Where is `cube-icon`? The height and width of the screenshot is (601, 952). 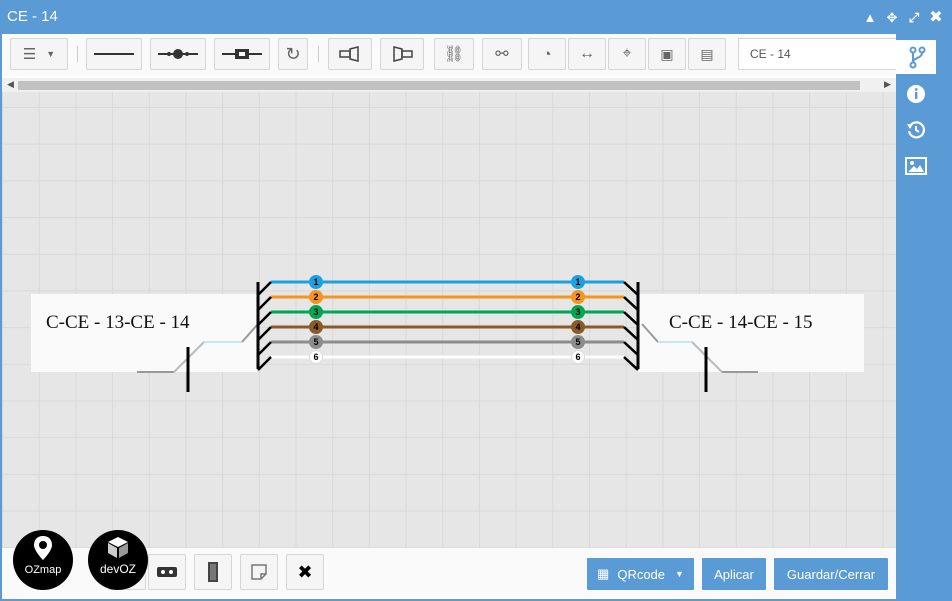
cube-icon is located at coordinates (118, 547).